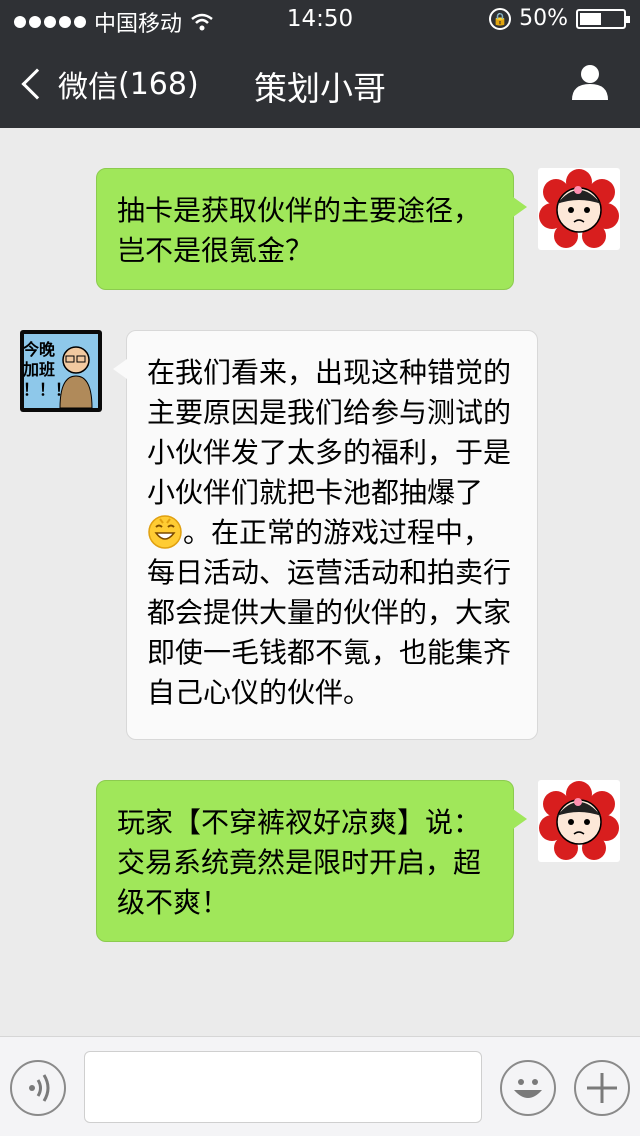  I want to click on grin-emoji-icon, so click(165, 532).